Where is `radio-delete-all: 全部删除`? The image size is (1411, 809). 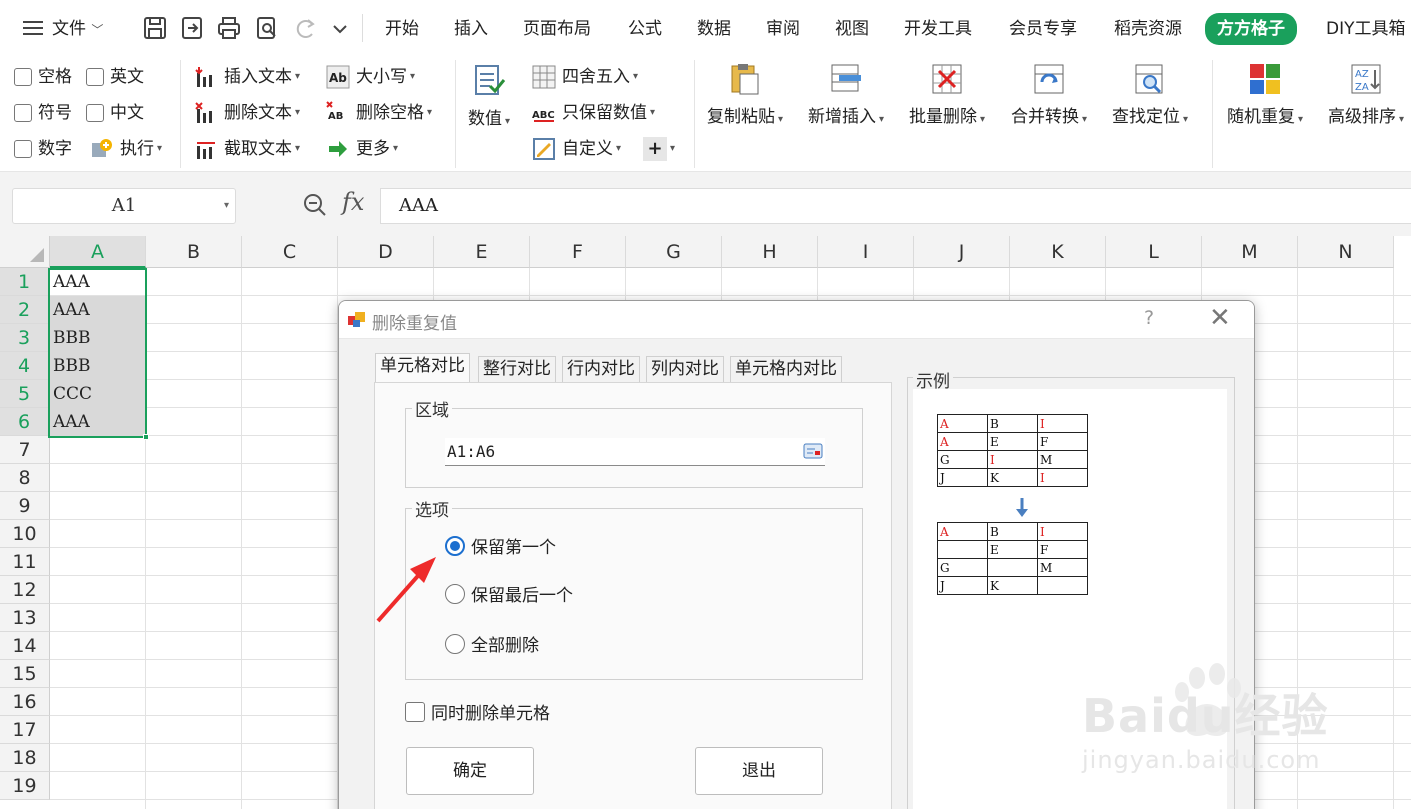
radio-delete-all: 全部删除 is located at coordinates (492, 643).